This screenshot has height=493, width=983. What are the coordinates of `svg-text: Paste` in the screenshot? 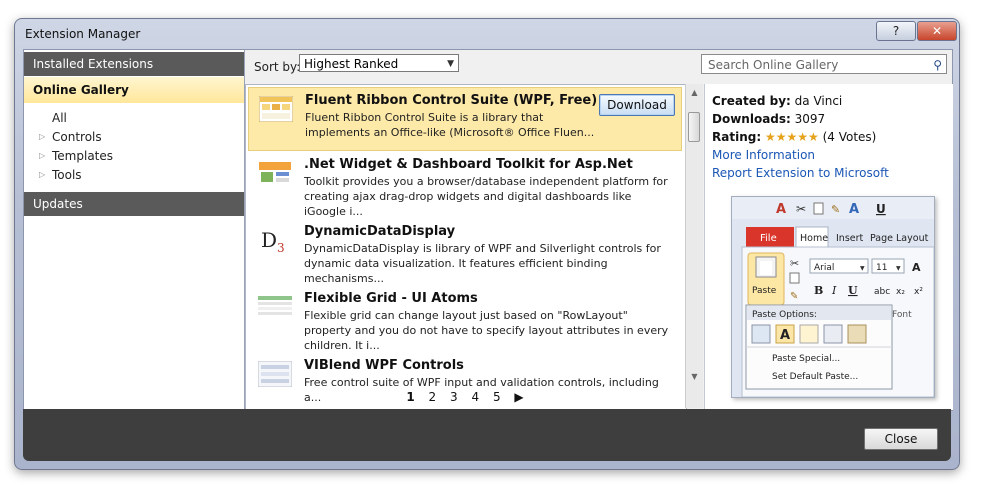 It's located at (764, 291).